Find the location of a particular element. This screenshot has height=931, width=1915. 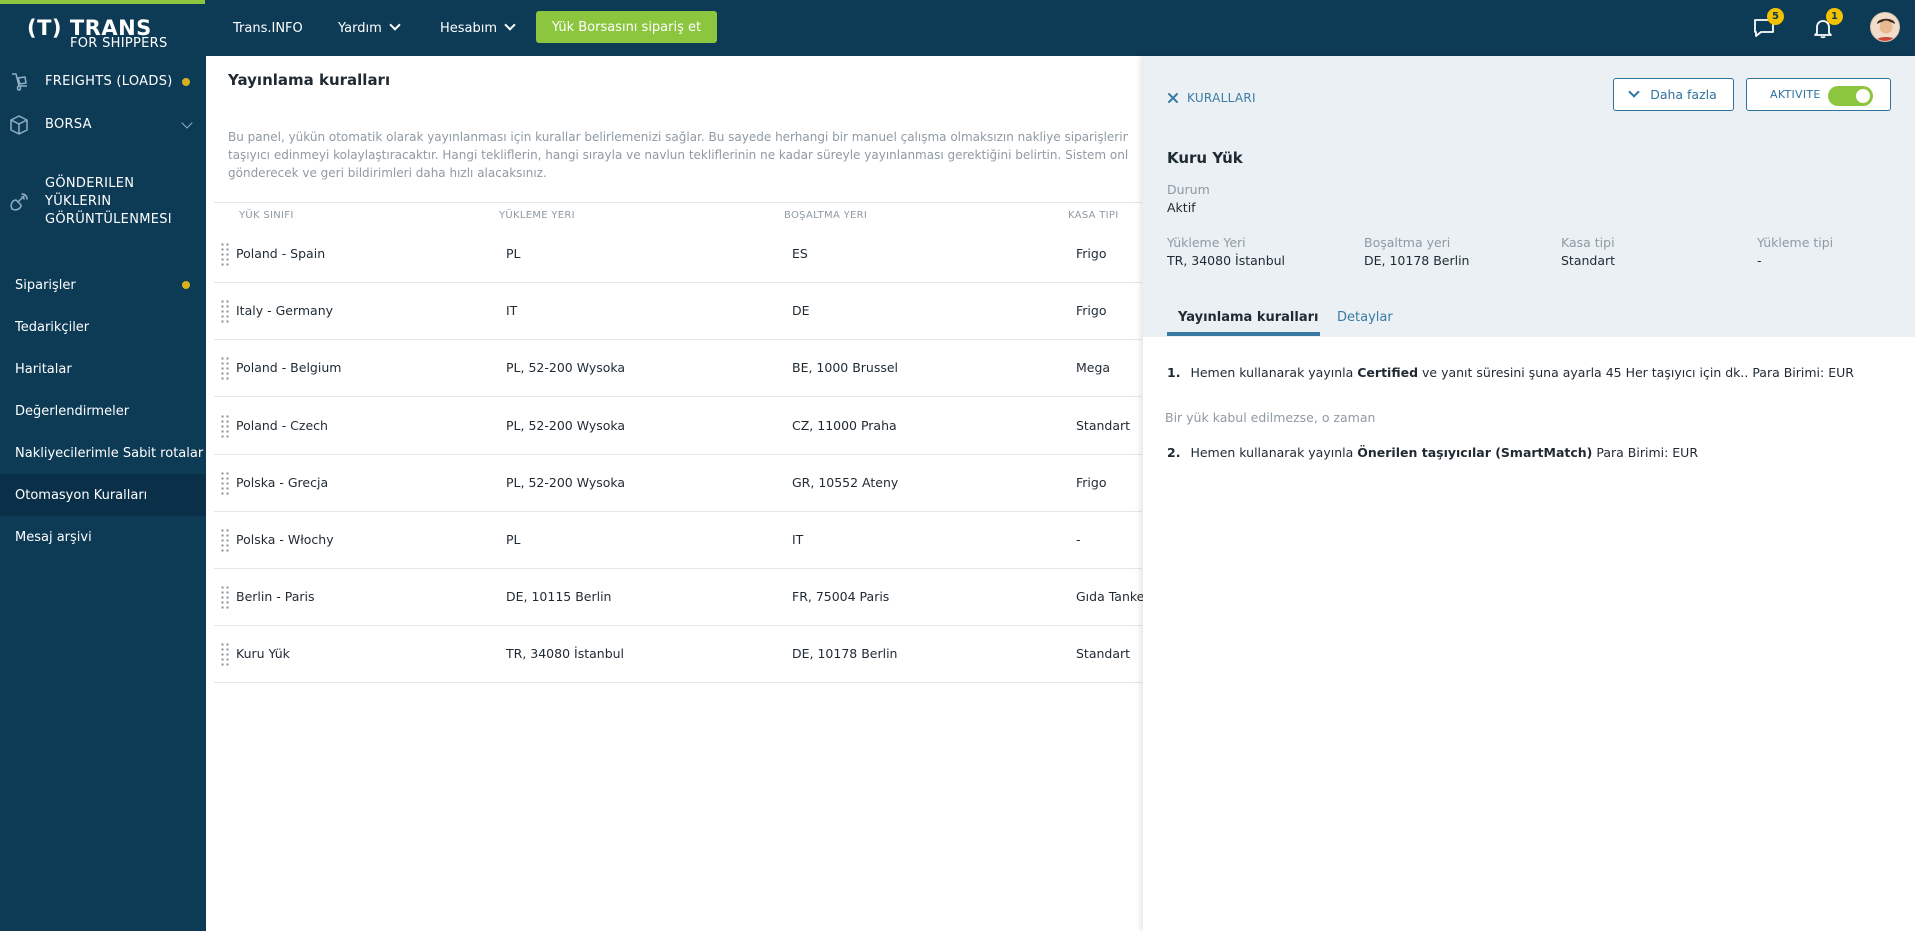

rule-text-pre: Hemen kullanarak yayınla is located at coordinates (1274, 372).